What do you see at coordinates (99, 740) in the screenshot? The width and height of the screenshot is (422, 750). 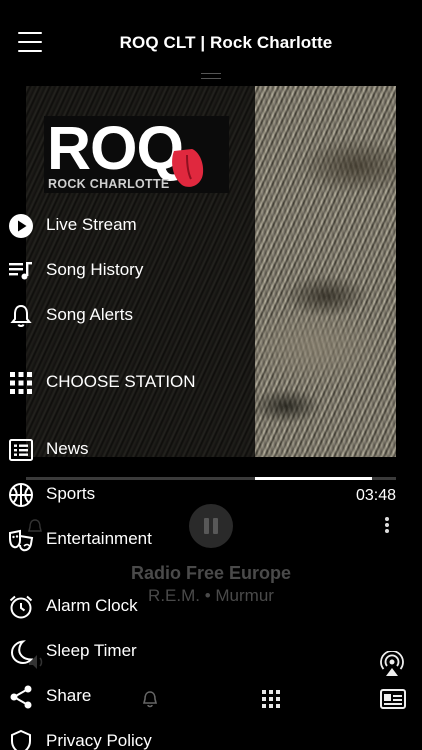 I see `menu-item-label: Privacy Policy` at bounding box center [99, 740].